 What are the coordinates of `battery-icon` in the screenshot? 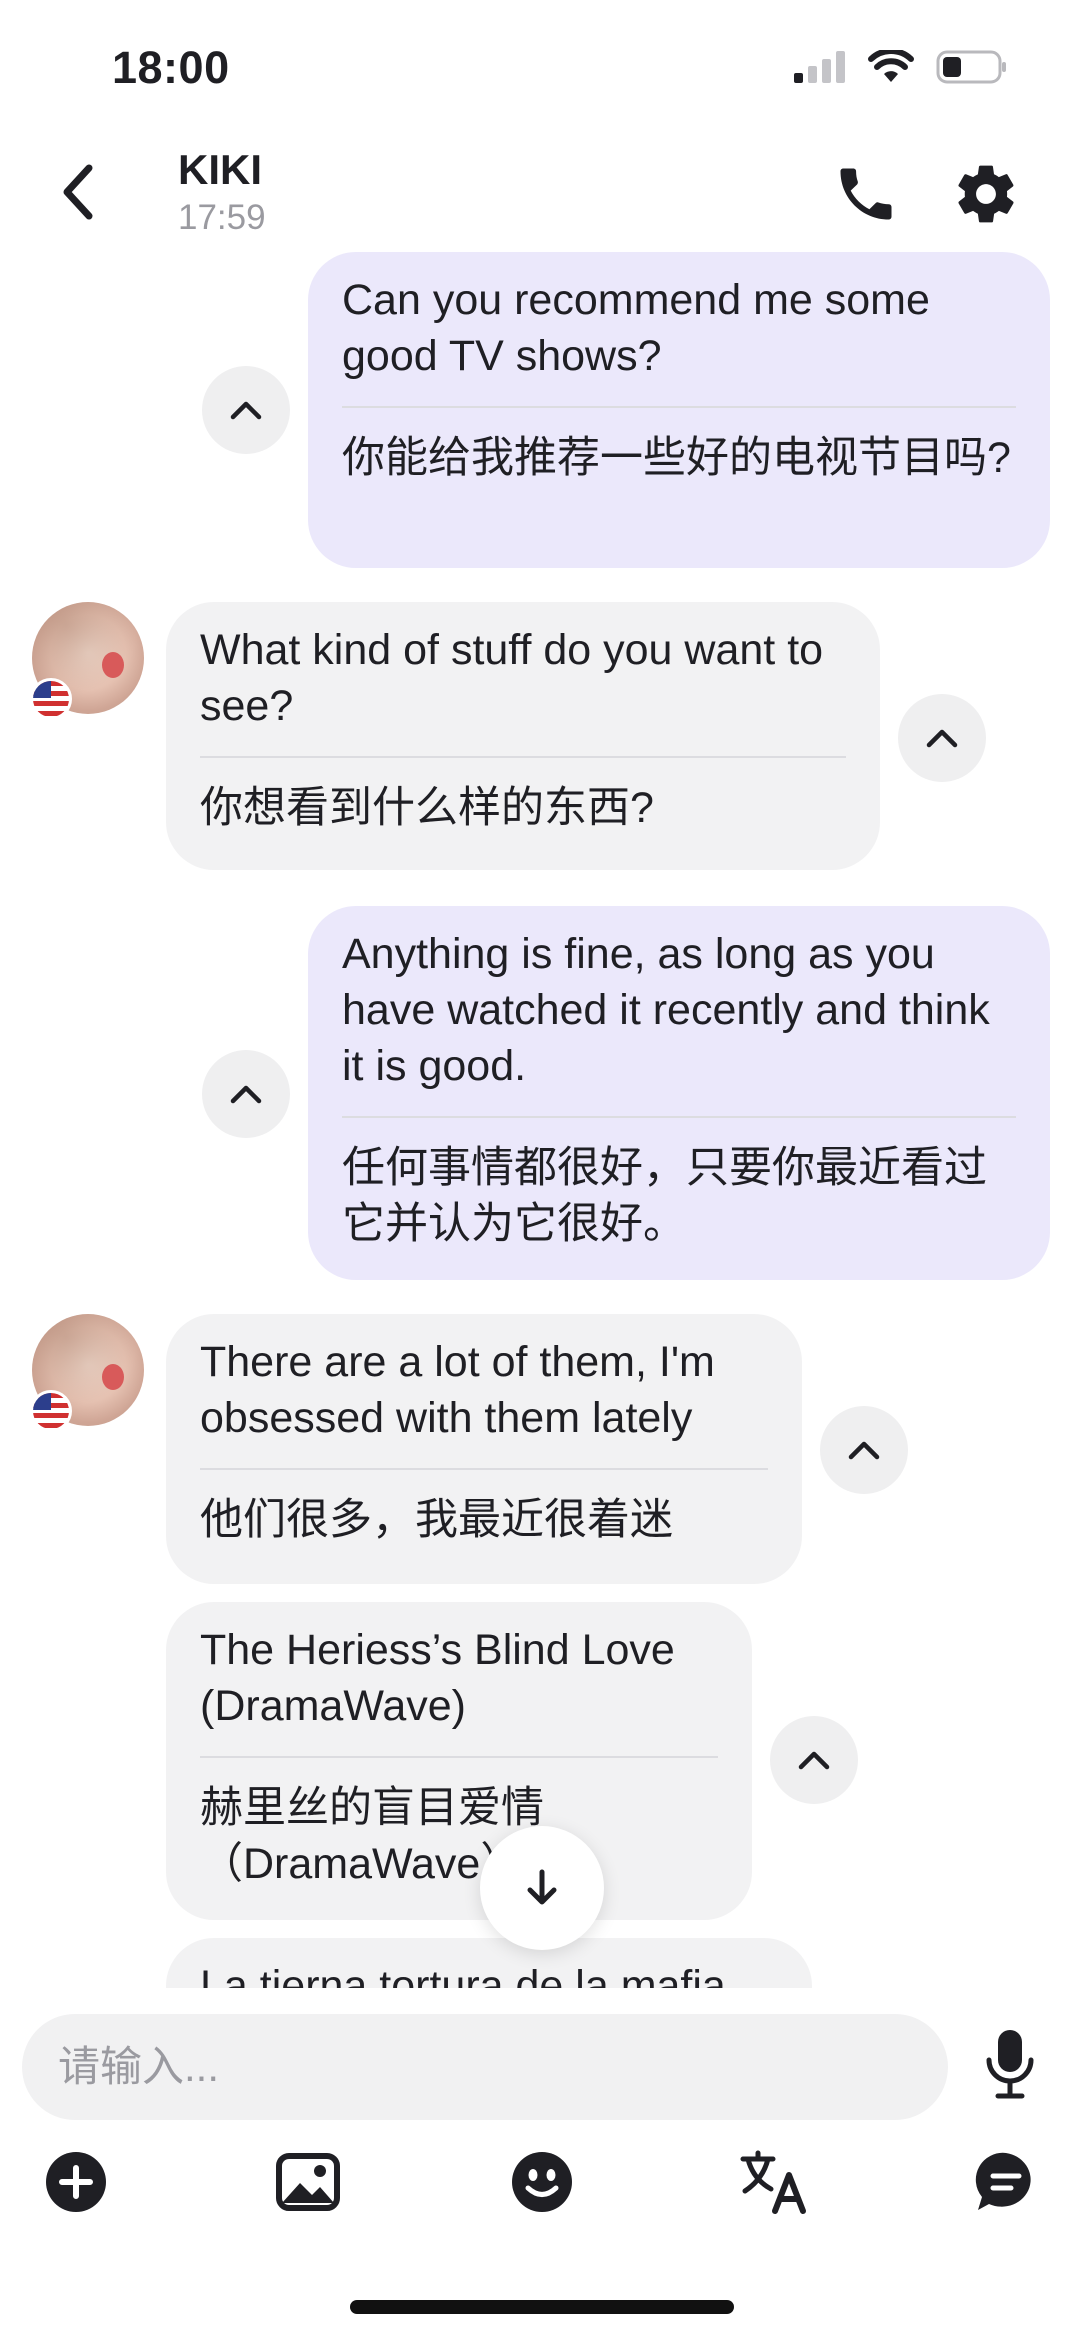 It's located at (971, 67).